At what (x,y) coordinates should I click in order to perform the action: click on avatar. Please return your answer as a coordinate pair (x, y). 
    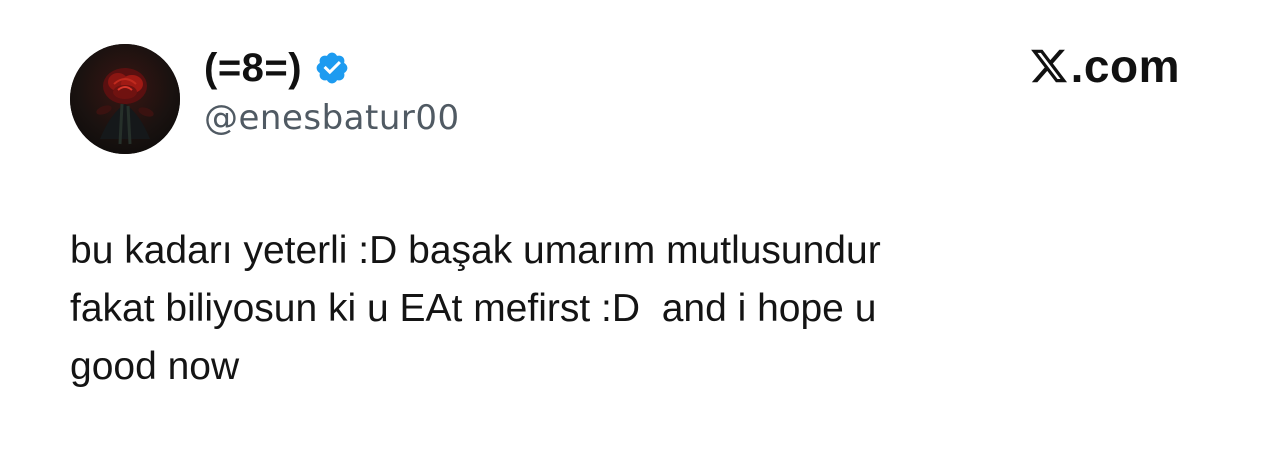
    Looking at the image, I should click on (125, 99).